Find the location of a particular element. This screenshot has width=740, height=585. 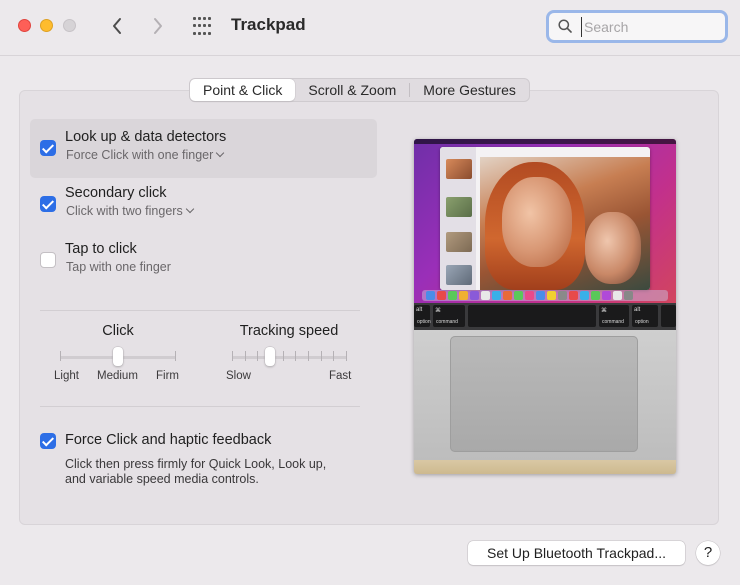

tracking-tick-slow: Slow is located at coordinates (238, 376).